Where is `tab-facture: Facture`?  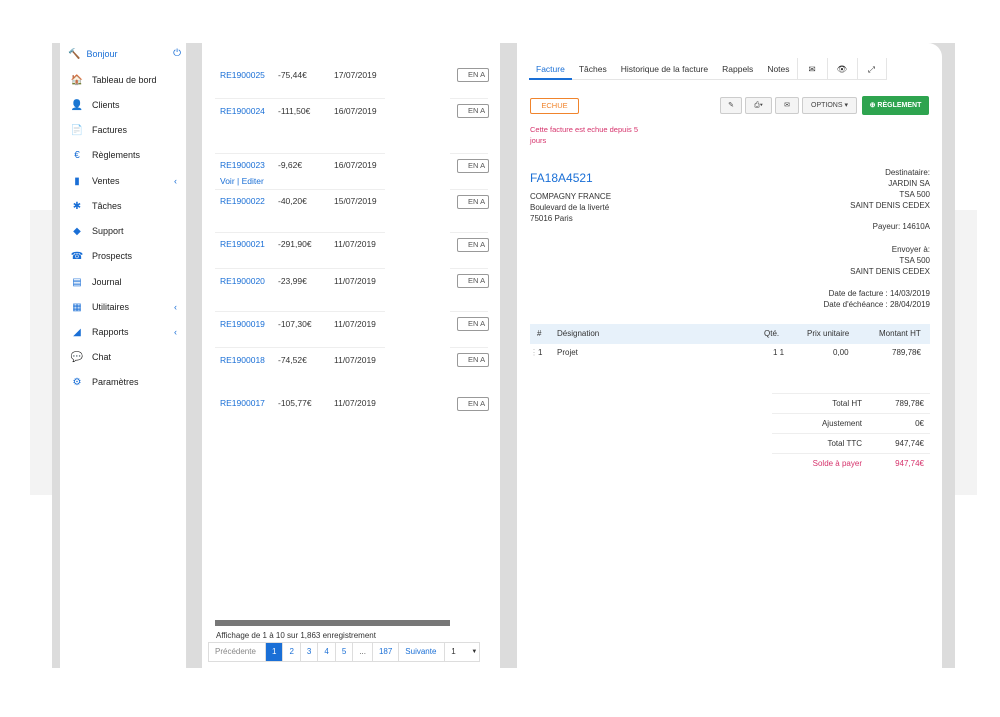 tab-facture: Facture is located at coordinates (550, 69).